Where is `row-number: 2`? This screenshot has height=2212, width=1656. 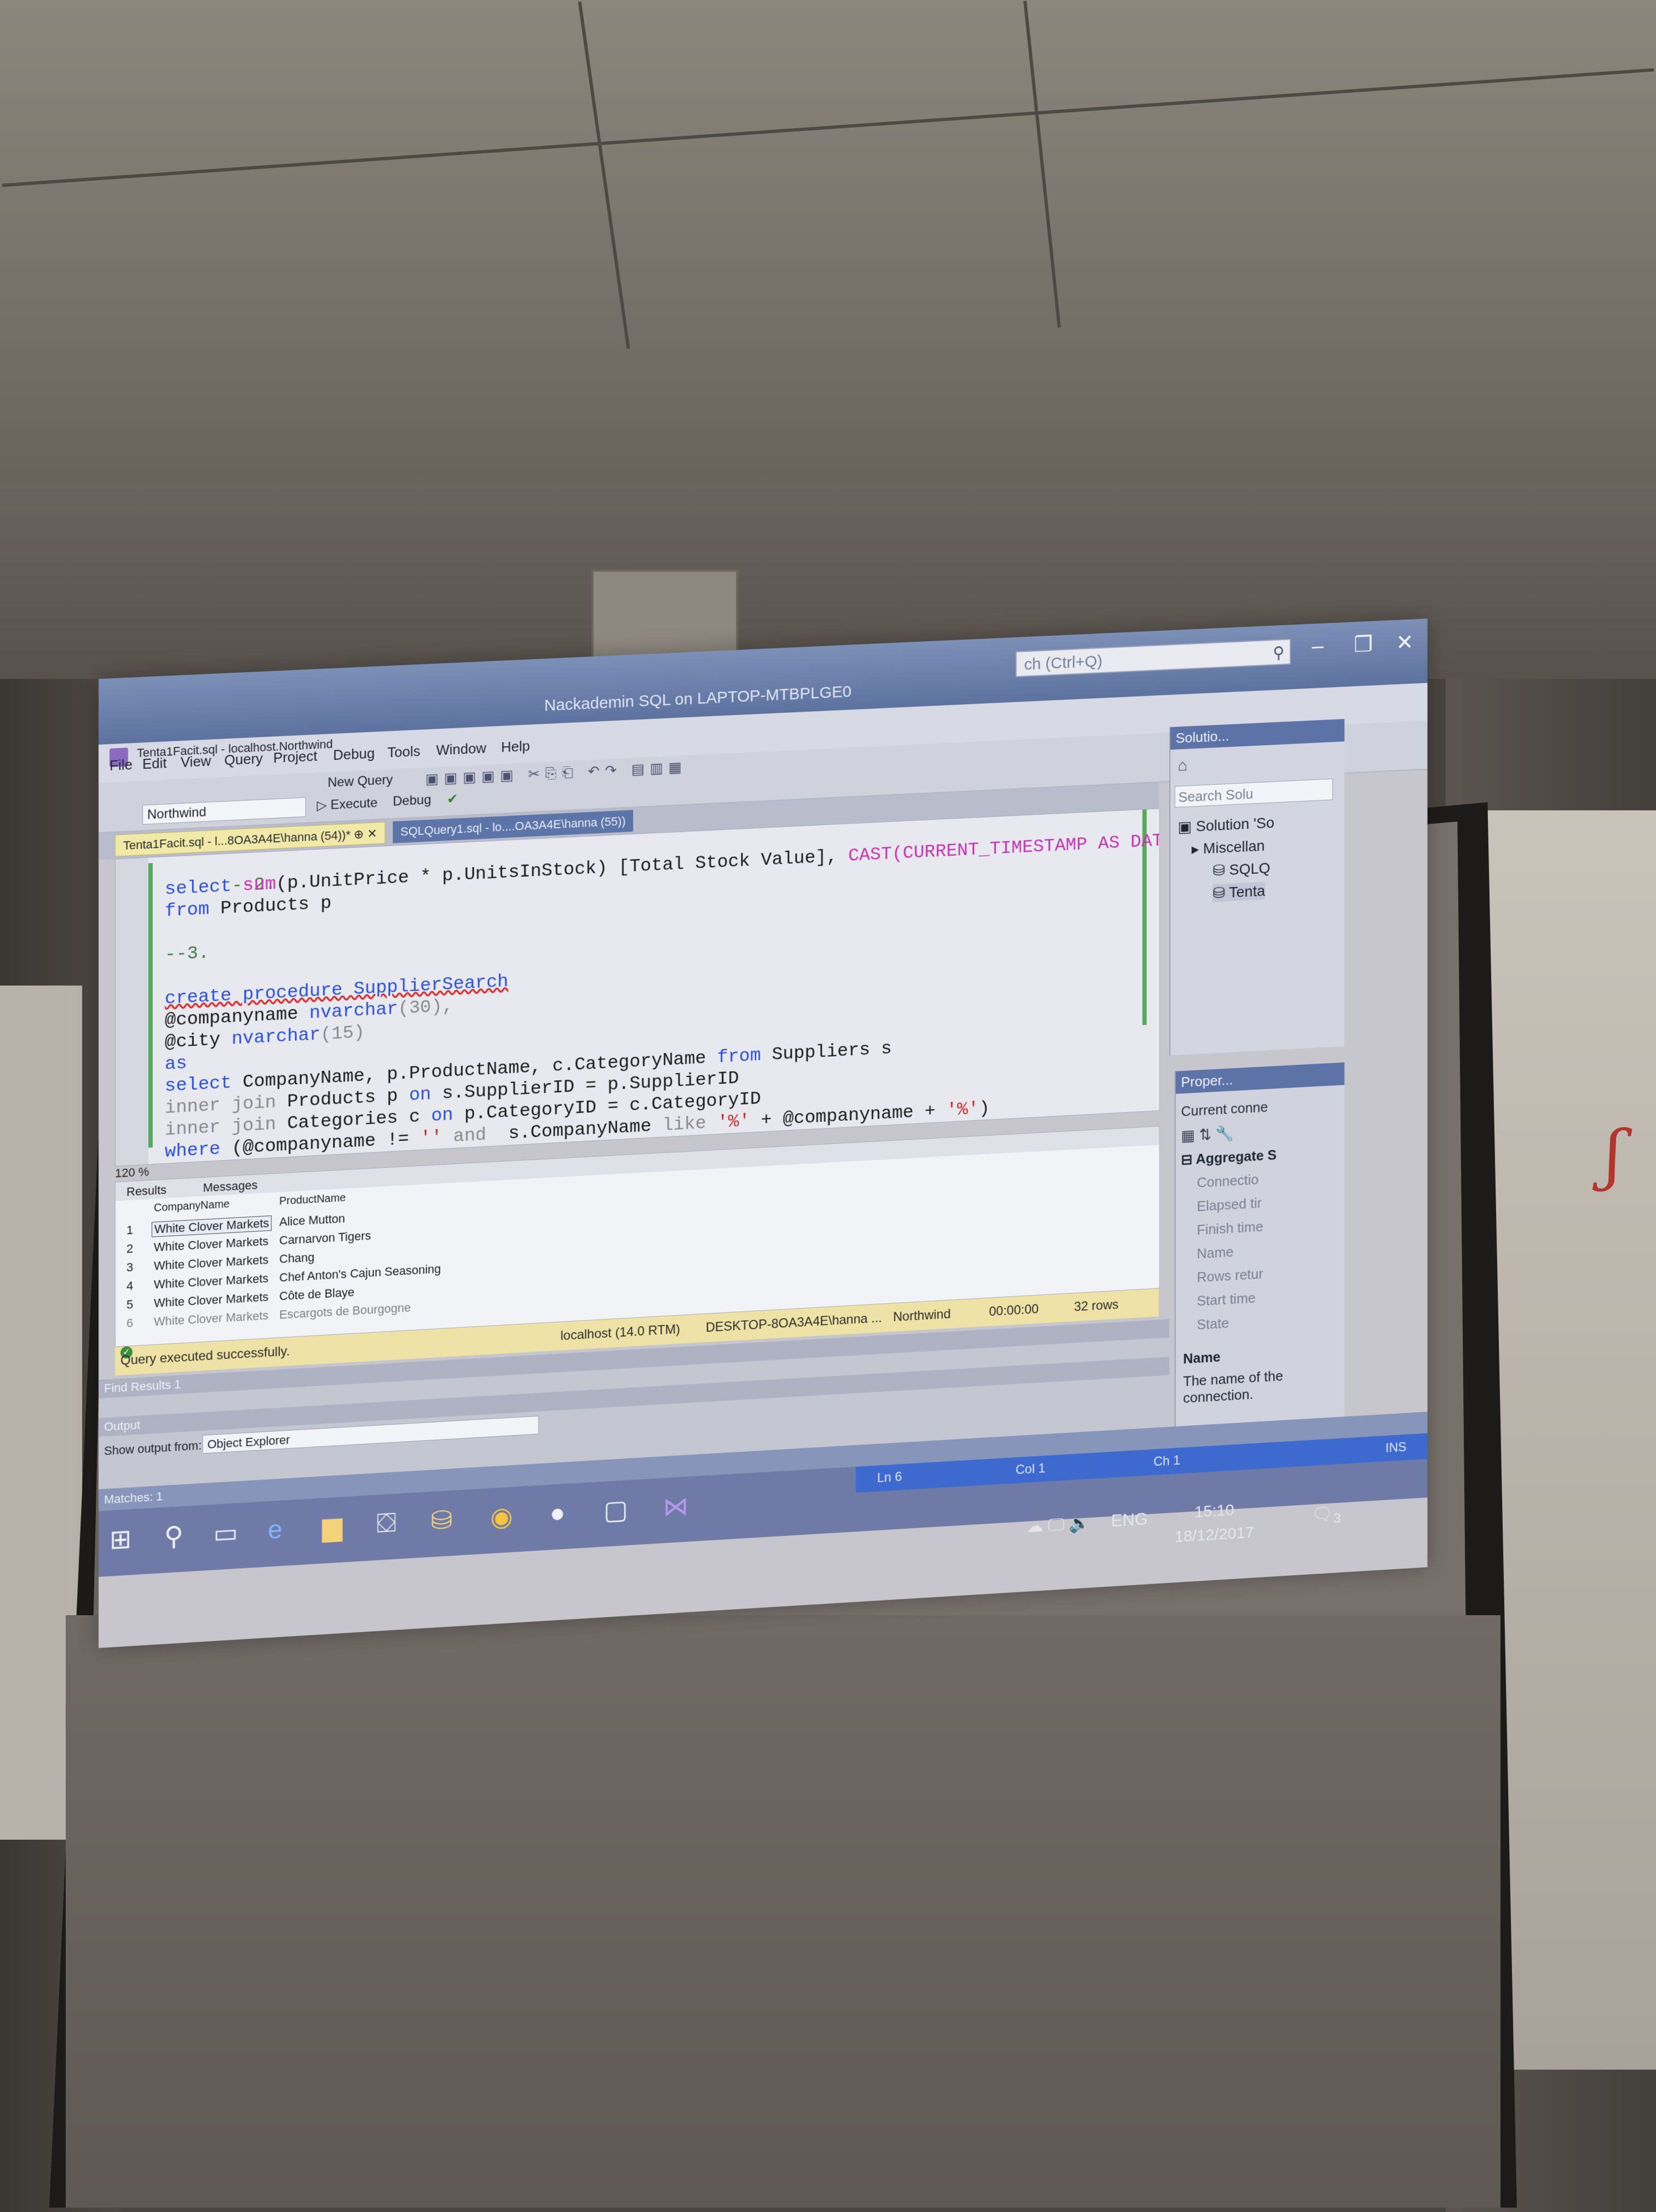 row-number: 2 is located at coordinates (130, 1248).